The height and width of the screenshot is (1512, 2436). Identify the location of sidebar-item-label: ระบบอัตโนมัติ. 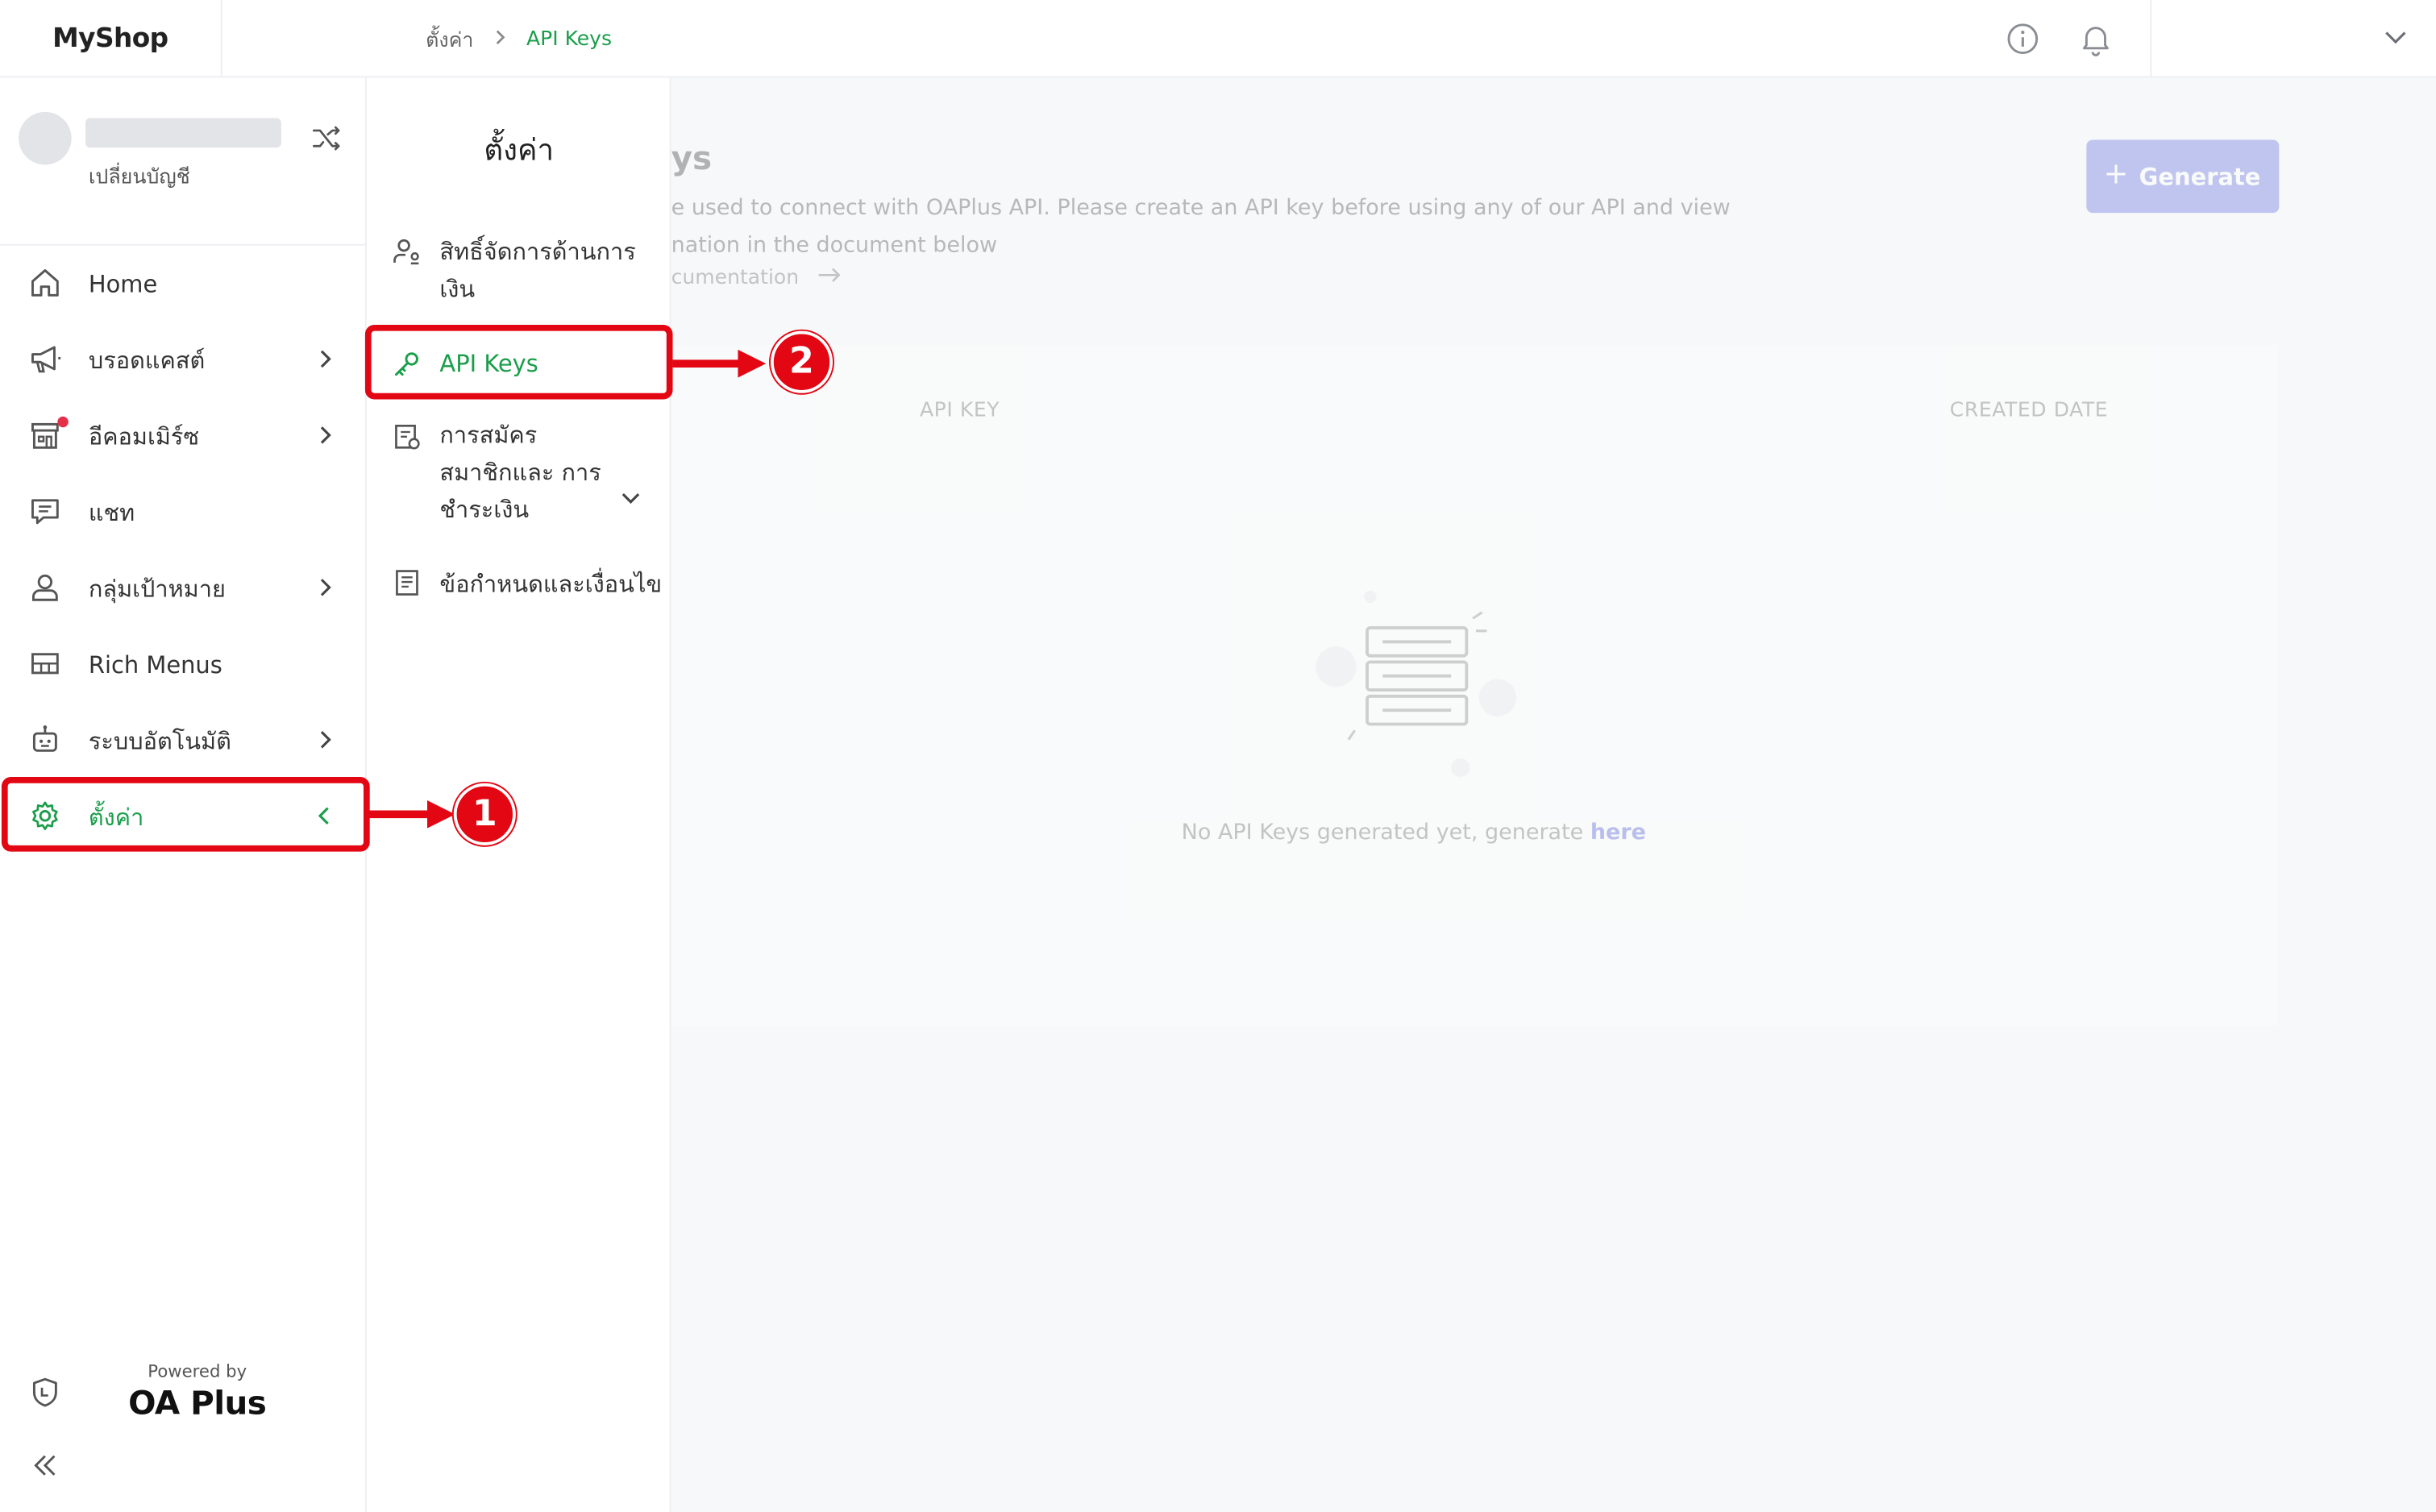
(159, 740).